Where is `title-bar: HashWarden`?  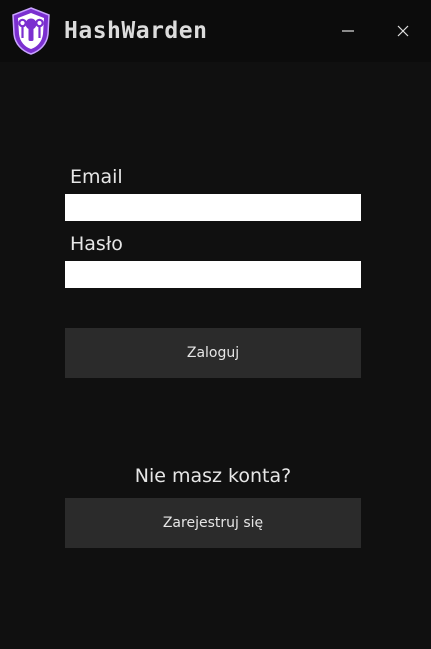 title-bar: HashWarden is located at coordinates (215, 31).